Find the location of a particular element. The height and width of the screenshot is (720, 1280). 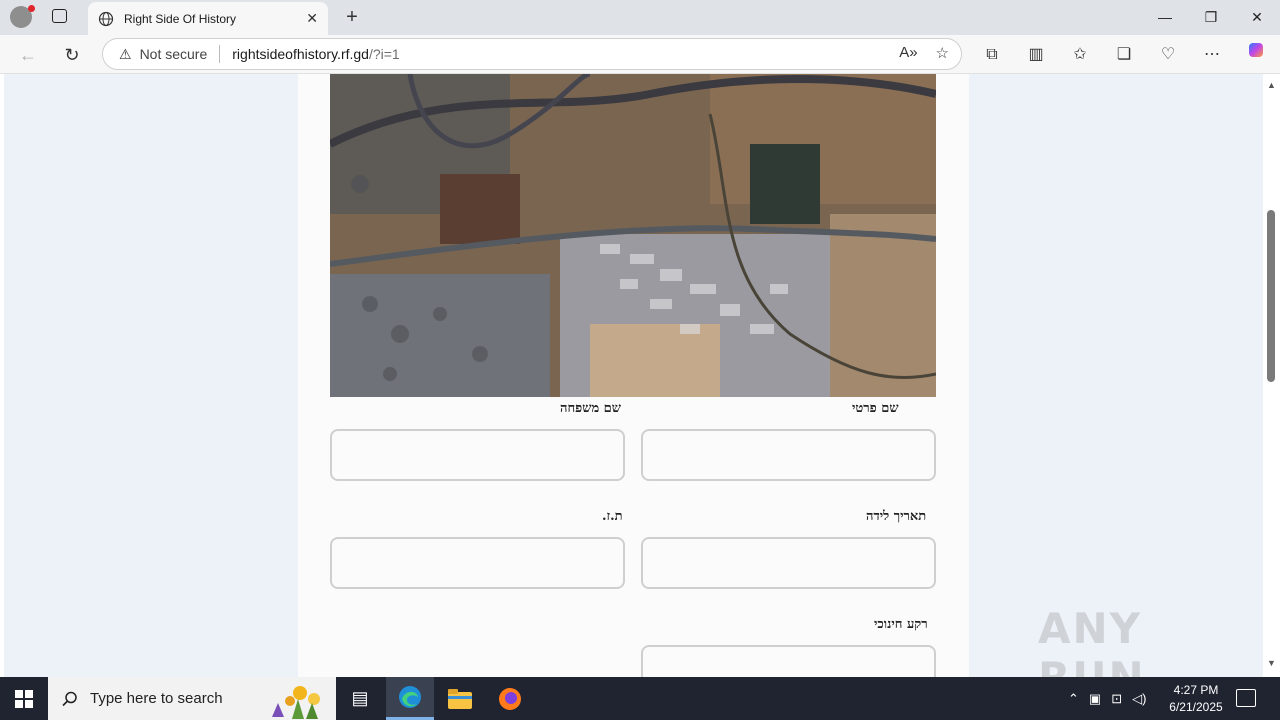

page-scrollbar: ▲ ▼ is located at coordinates (1271, 375).